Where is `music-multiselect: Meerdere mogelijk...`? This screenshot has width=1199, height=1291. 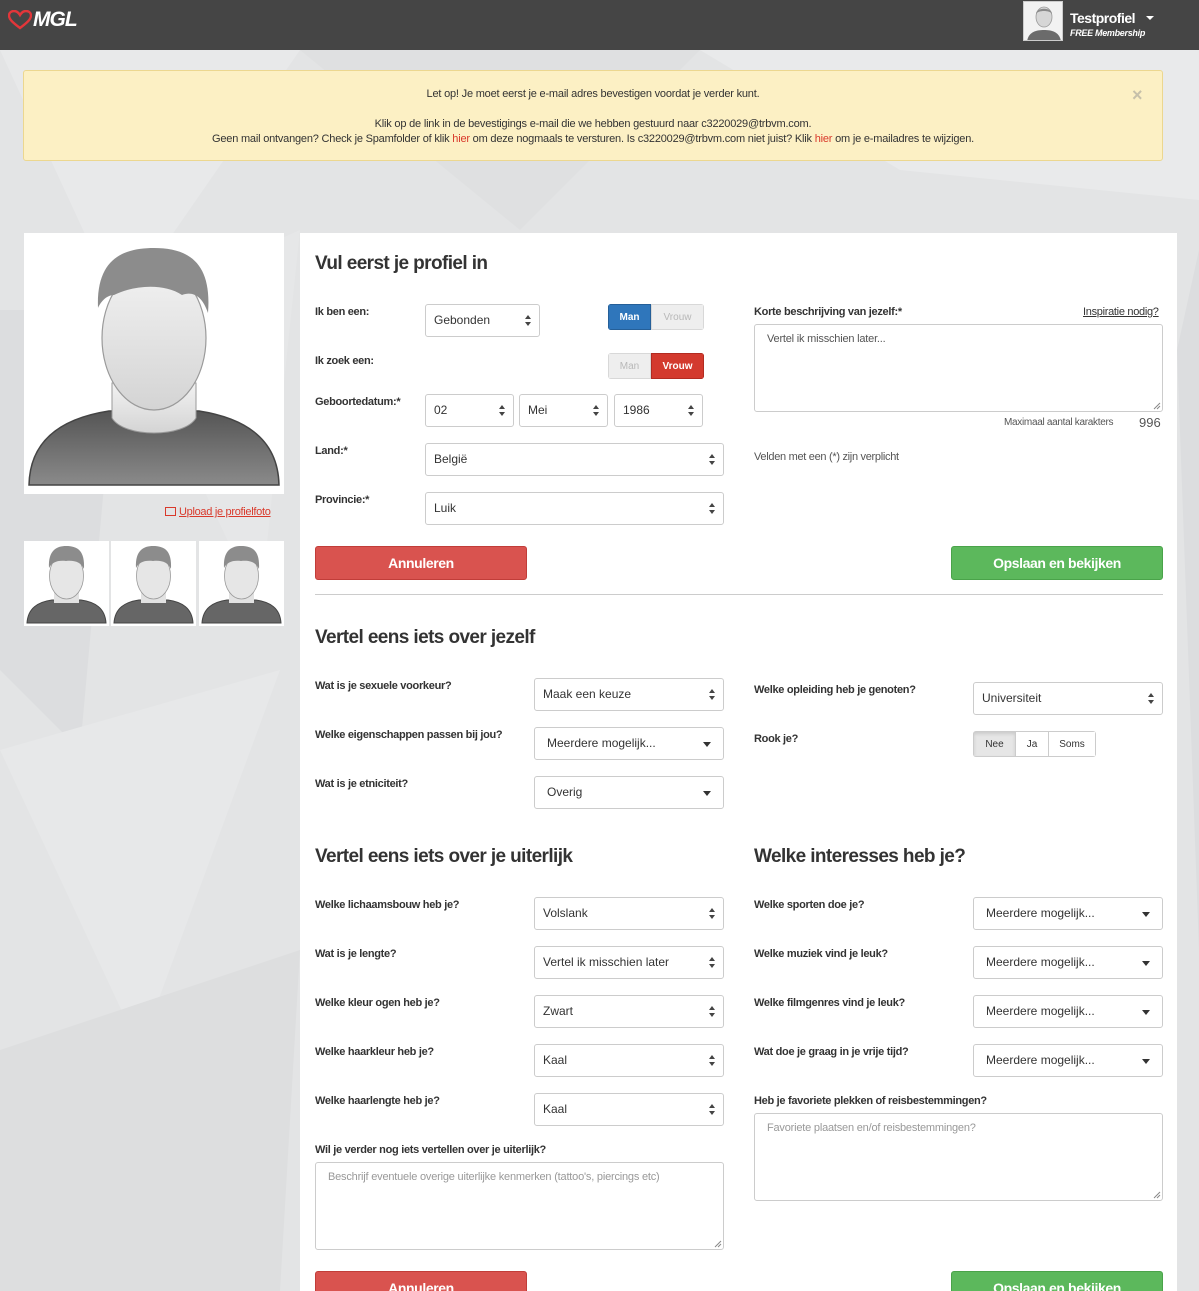 music-multiselect: Meerdere mogelijk... is located at coordinates (1068, 962).